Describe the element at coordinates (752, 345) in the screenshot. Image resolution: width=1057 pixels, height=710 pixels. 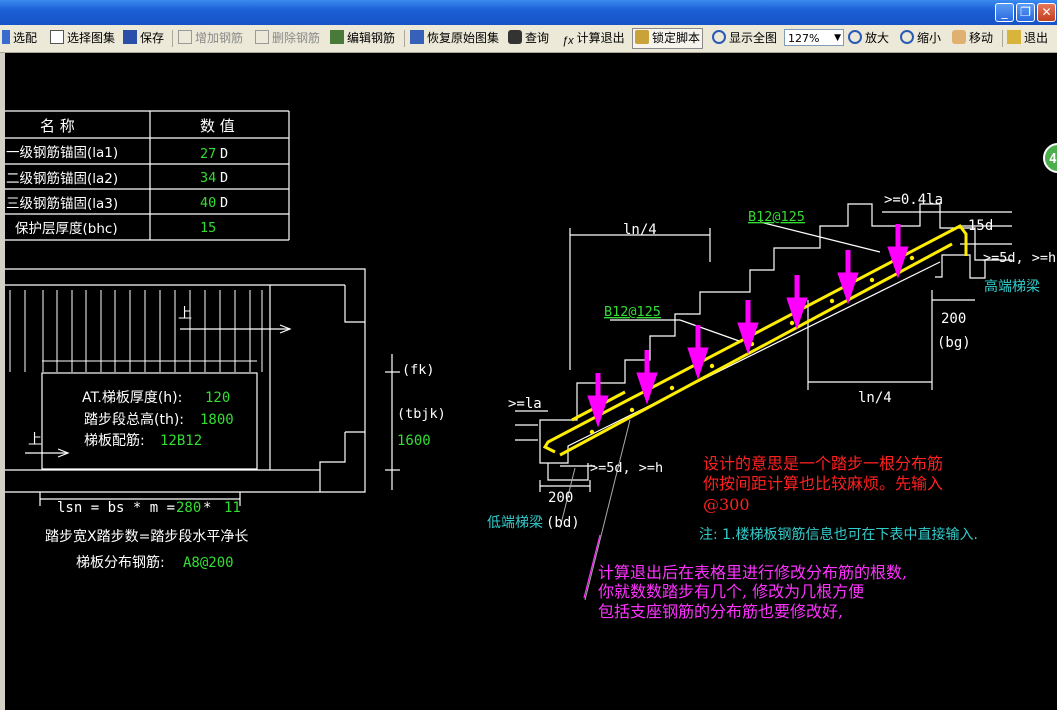
I see `dist-rebar-dots` at that location.